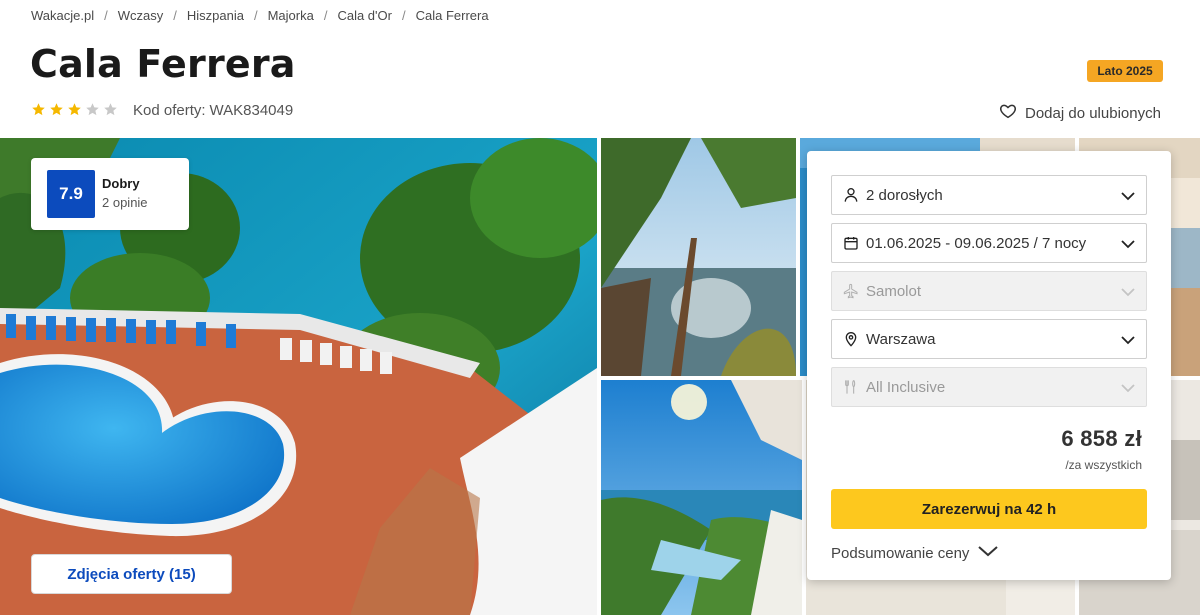  What do you see at coordinates (141, 15) in the screenshot?
I see `breadcrumb-item: Wczasy` at bounding box center [141, 15].